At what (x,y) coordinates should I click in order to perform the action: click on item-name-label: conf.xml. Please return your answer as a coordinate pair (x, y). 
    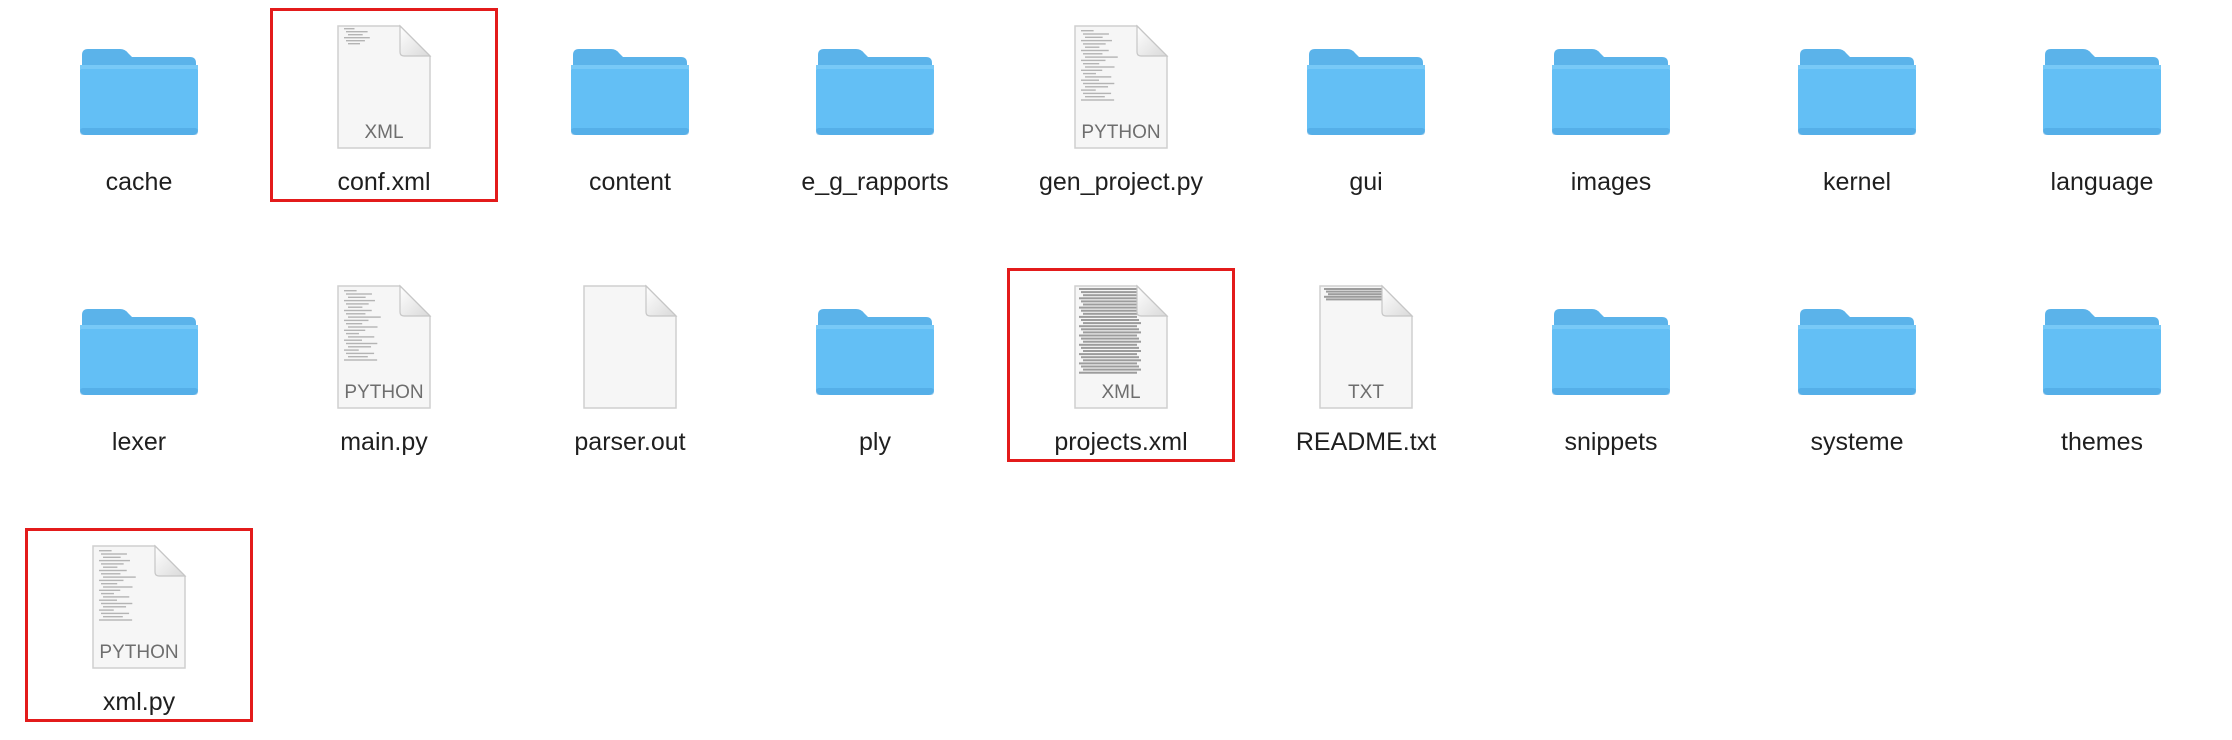
    Looking at the image, I should click on (384, 182).